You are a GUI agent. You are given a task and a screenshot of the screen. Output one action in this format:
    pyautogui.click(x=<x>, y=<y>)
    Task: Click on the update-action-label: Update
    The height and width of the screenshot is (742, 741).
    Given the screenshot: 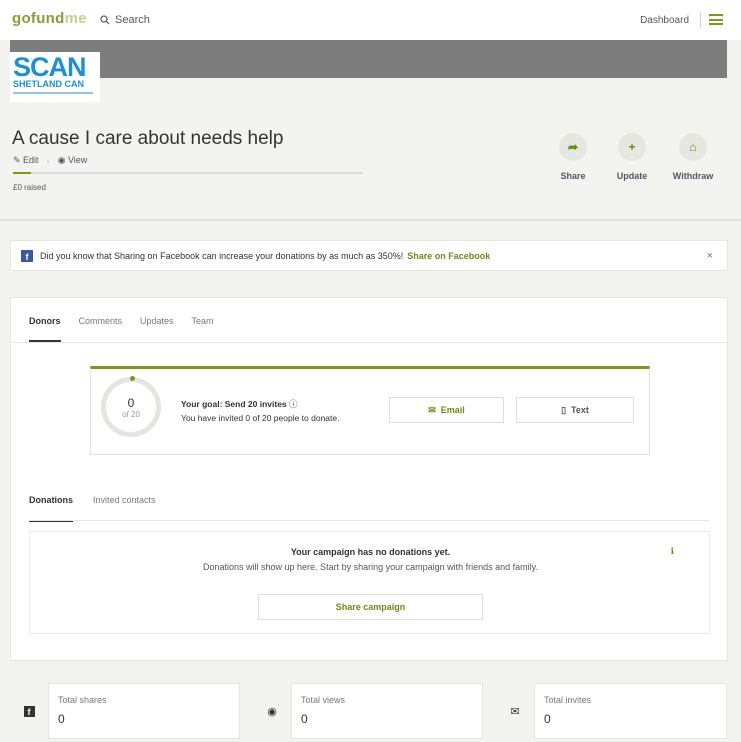 What is the action you would take?
    pyautogui.click(x=632, y=176)
    